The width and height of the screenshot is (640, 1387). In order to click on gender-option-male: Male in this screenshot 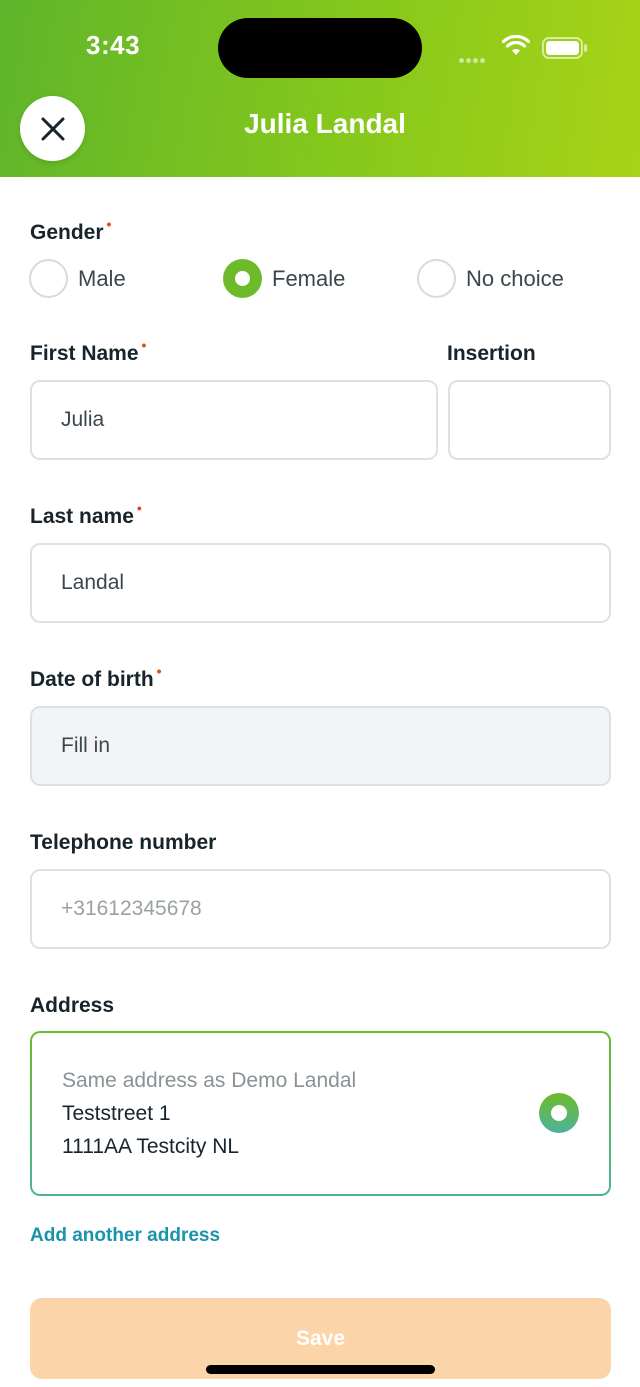, I will do `click(77, 278)`.